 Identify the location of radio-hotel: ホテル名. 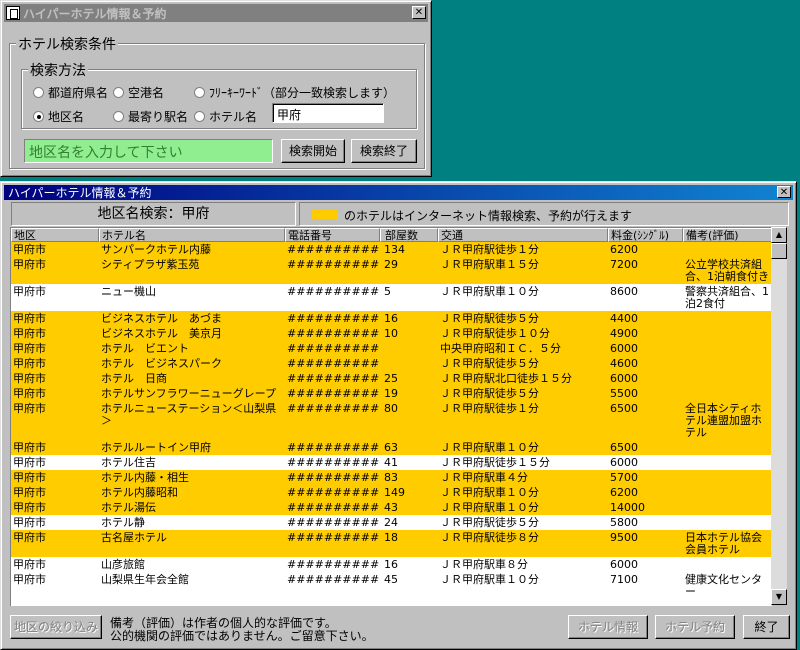
(225, 116).